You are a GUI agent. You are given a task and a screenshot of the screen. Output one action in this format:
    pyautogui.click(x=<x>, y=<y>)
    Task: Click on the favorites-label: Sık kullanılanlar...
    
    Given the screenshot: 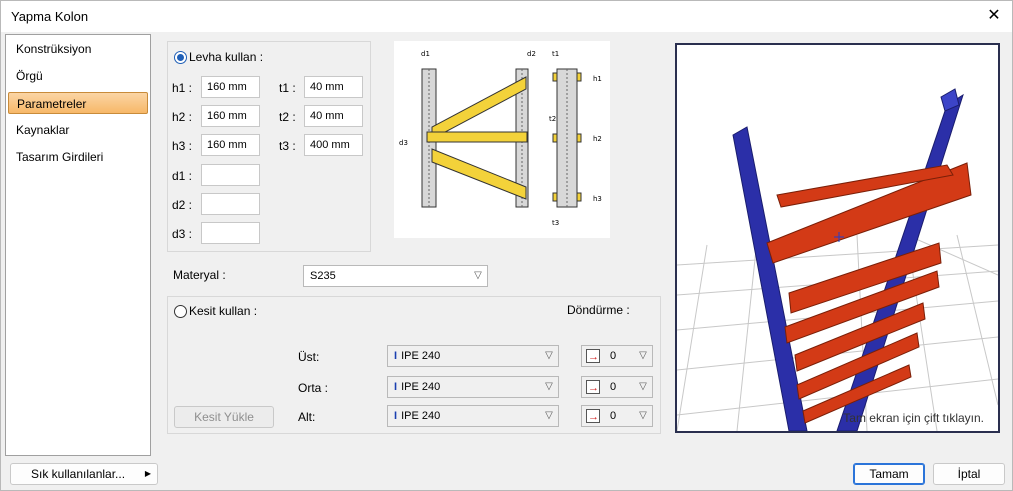 What is the action you would take?
    pyautogui.click(x=78, y=474)
    